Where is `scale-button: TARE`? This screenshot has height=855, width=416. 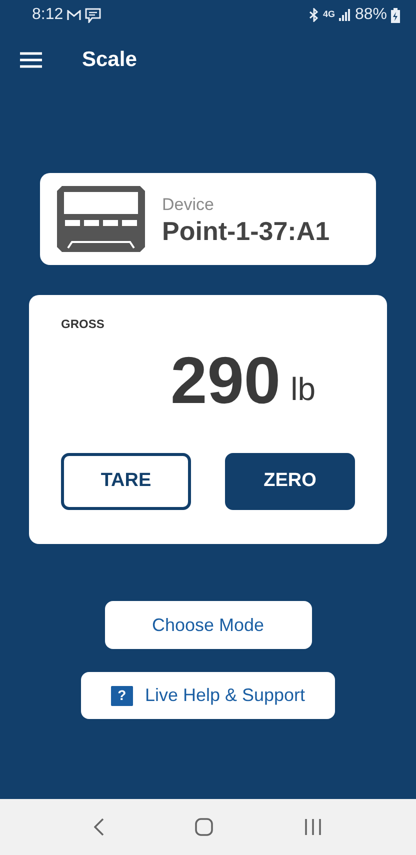 scale-button: TARE is located at coordinates (126, 481).